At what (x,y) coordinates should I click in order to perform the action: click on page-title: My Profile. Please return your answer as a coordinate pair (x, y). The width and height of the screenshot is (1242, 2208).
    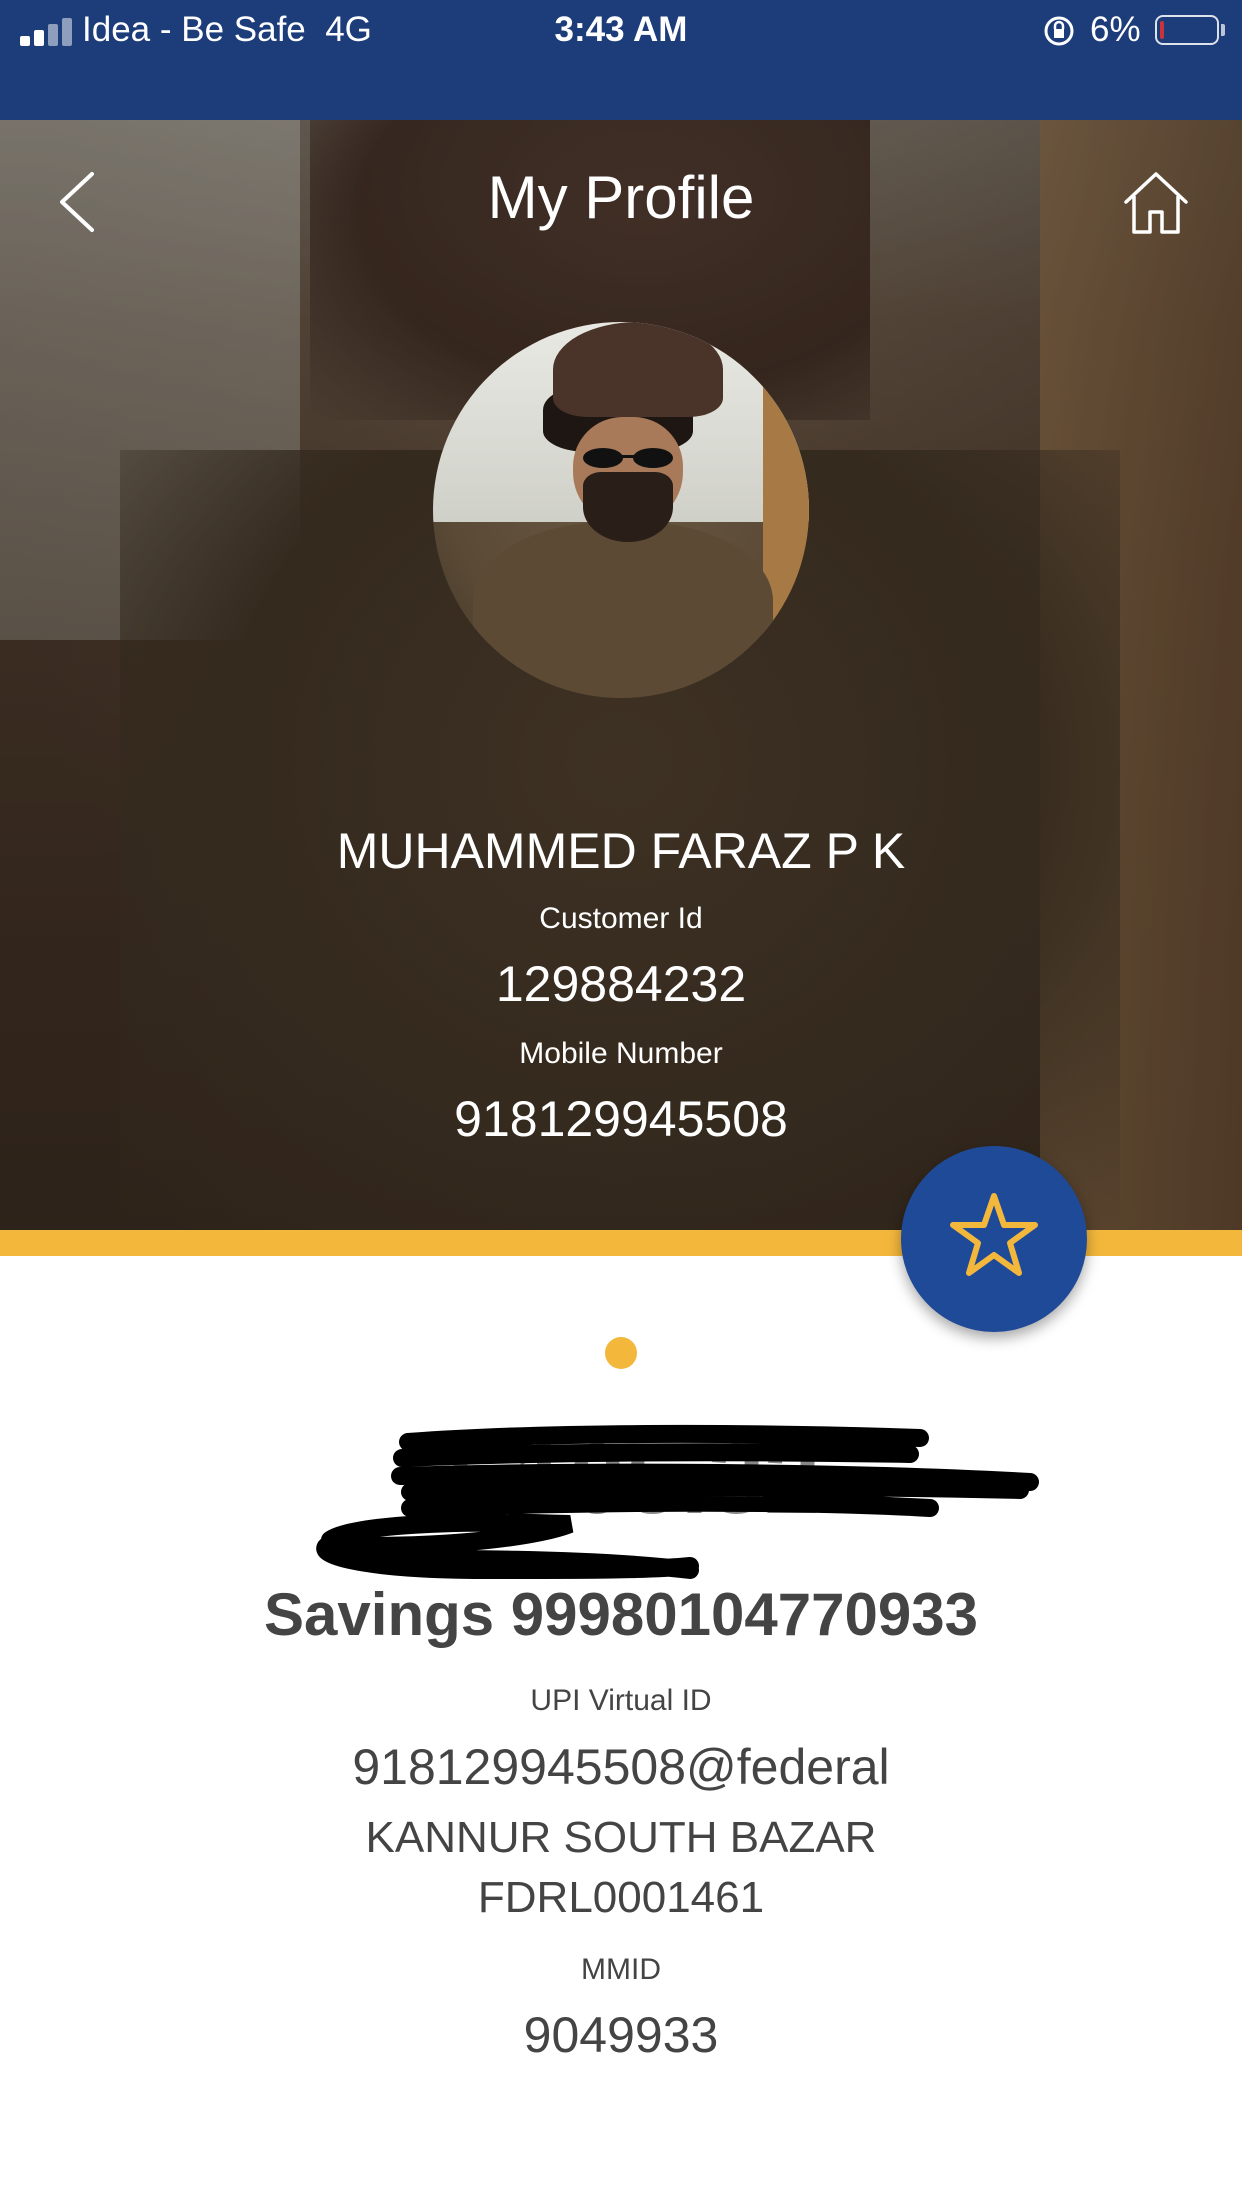
    Looking at the image, I should click on (621, 197).